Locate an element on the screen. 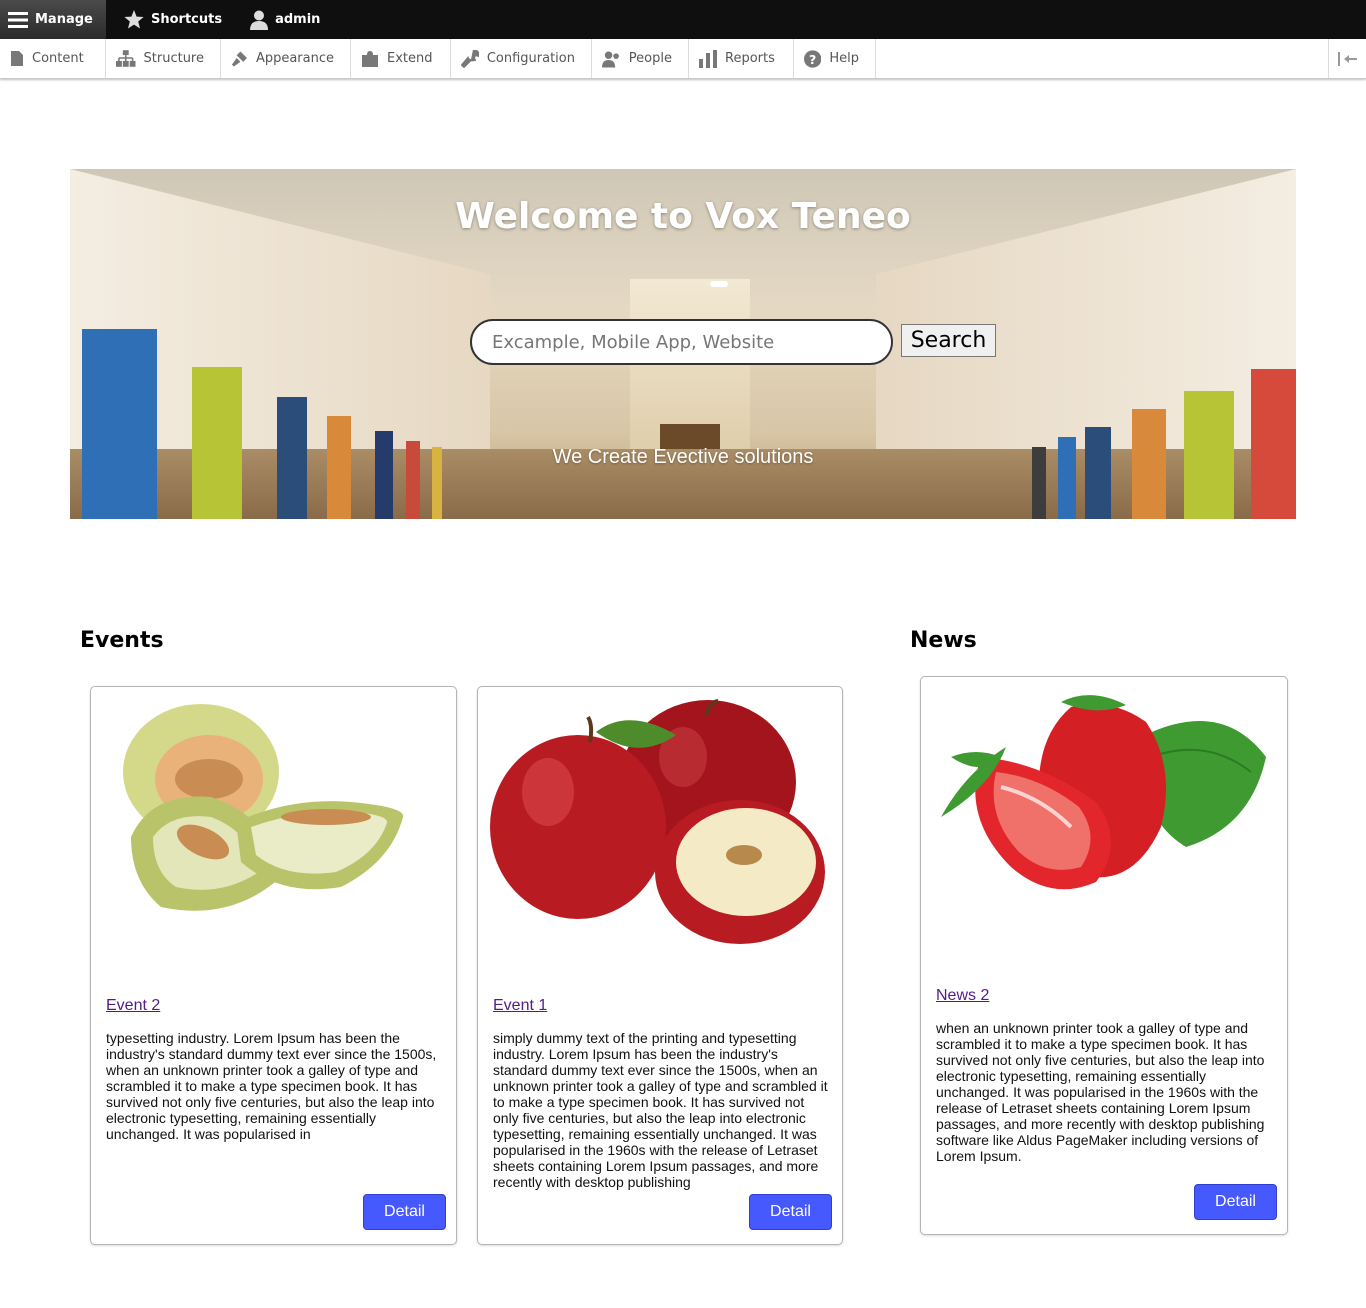  manage-tab: Manage is located at coordinates (53, 19).